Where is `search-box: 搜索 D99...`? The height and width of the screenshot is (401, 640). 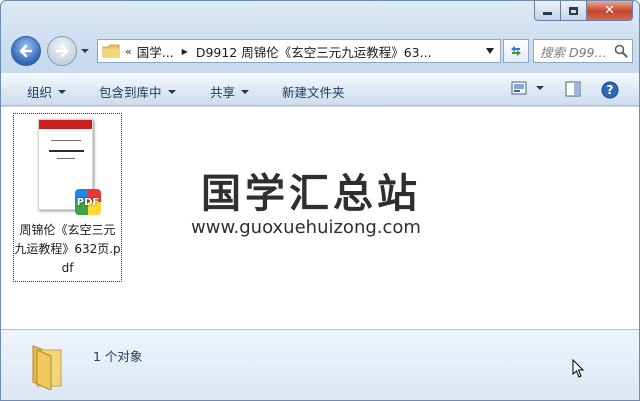
search-box: 搜索 D99... is located at coordinates (583, 51).